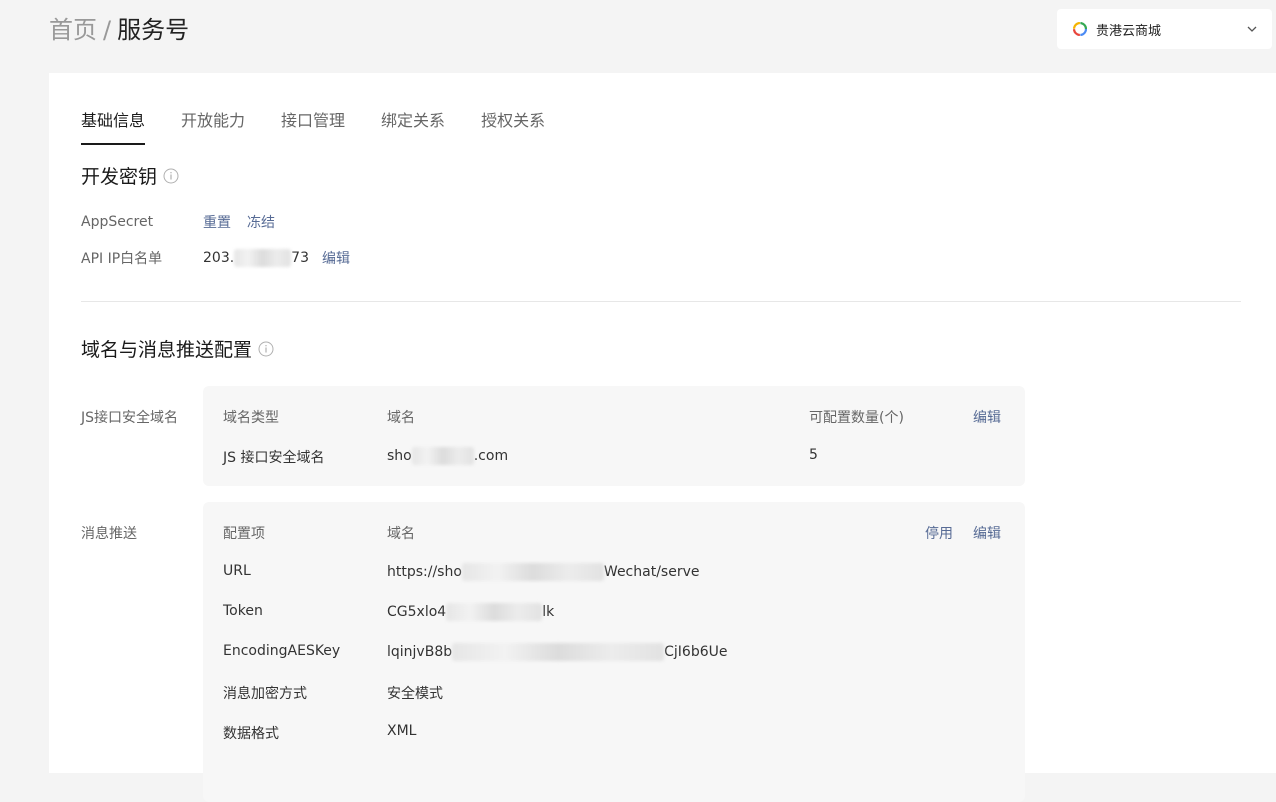  What do you see at coordinates (513, 127) in the screenshot?
I see `tab-authorization: 授权关系` at bounding box center [513, 127].